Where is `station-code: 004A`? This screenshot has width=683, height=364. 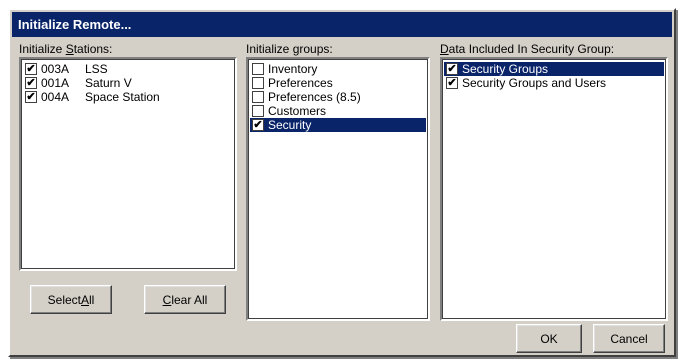
station-code: 004A is located at coordinates (55, 97).